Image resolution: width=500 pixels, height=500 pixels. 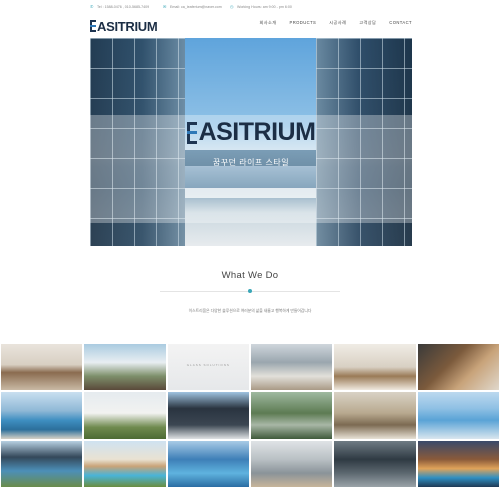 What do you see at coordinates (125, 367) in the screenshot?
I see `gallery-thumb-terrace-dining` at bounding box center [125, 367].